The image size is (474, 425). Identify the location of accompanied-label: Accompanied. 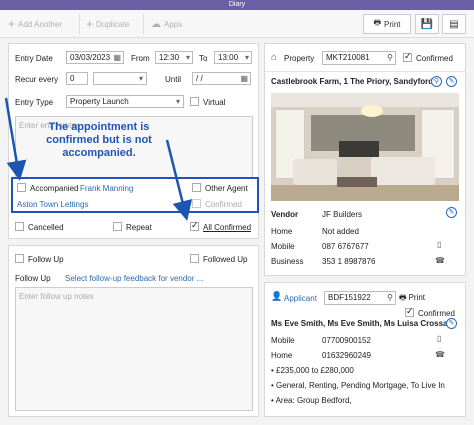
(54, 188).